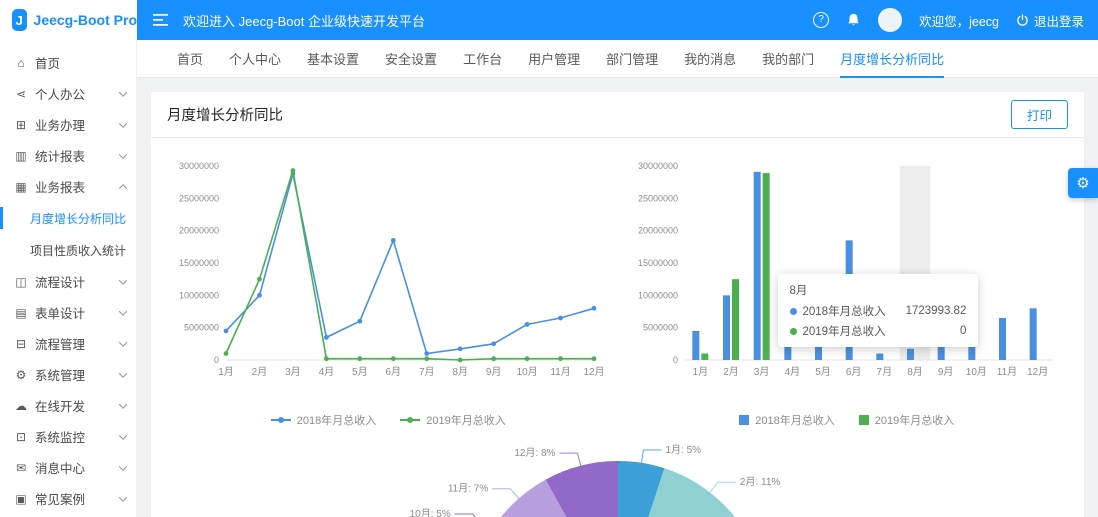  What do you see at coordinates (304, 21) in the screenshot?
I see `welcome-banner: 欢迎进入 Jeecg-Boot 企业级快速开发平台` at bounding box center [304, 21].